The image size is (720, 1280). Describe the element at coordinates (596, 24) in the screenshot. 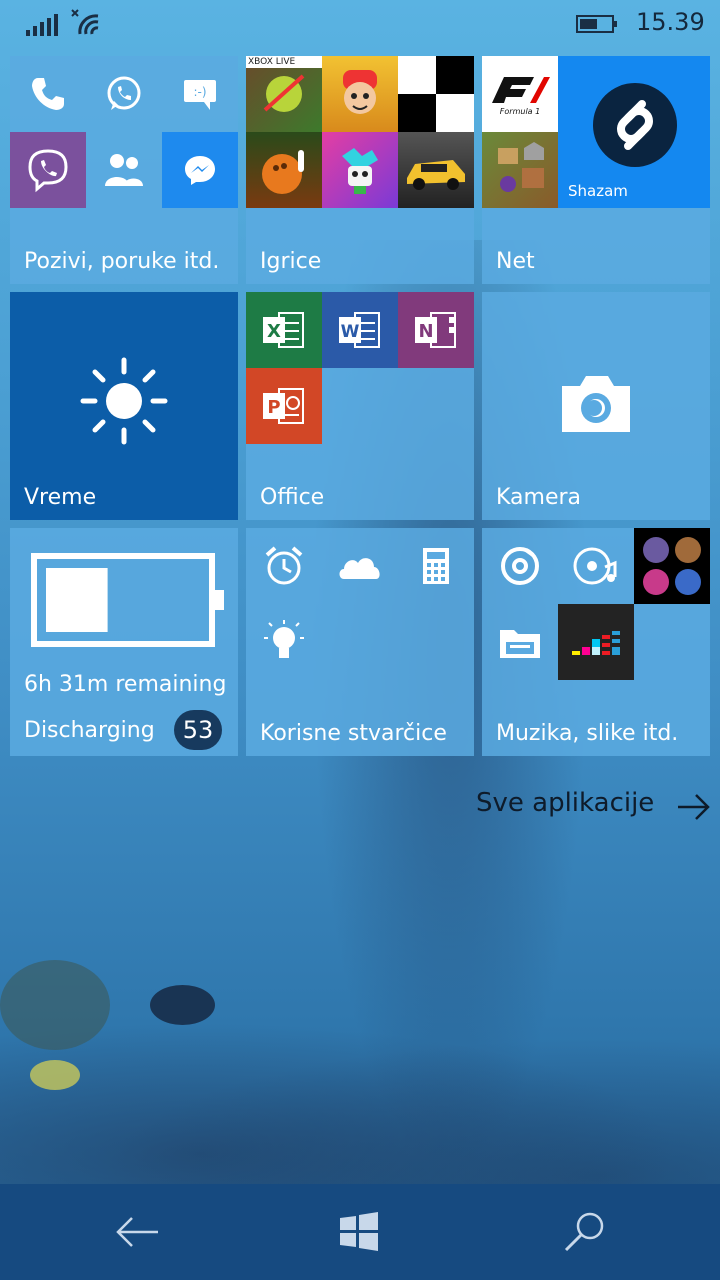

I see `battery-icon` at that location.